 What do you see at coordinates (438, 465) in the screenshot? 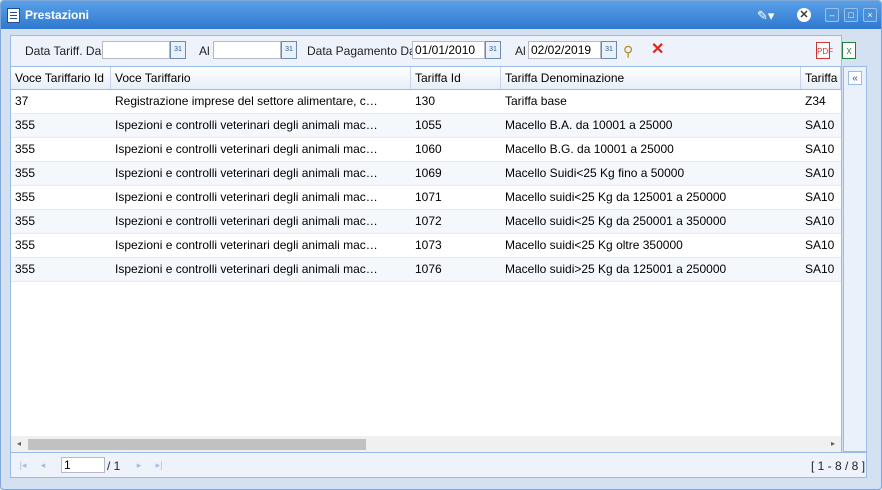
I see `paging-toolbar: |◂ ◂ / 1 ▸ ▸| [ 1 - 8 / 8 ]` at bounding box center [438, 465].